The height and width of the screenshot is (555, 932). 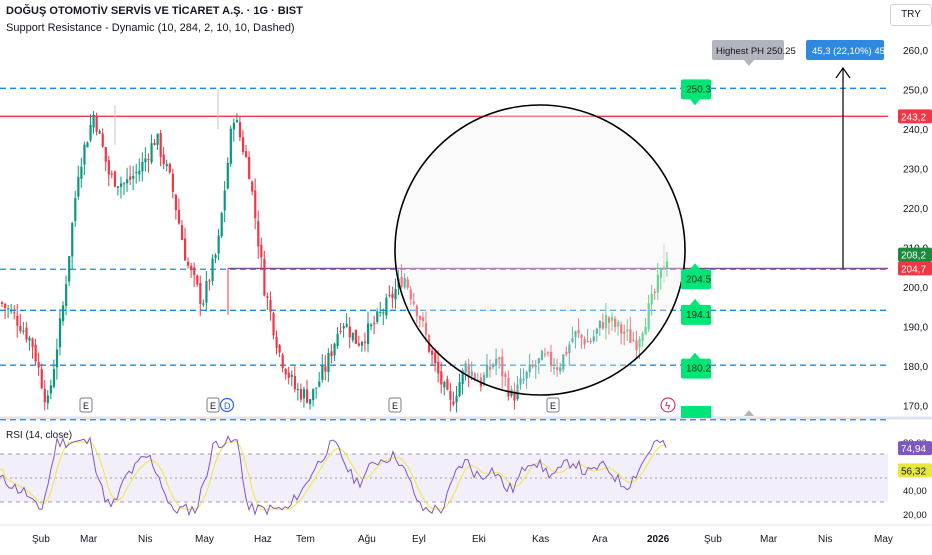 What do you see at coordinates (915, 209) in the screenshot?
I see `price-axis-tick: 220,0` at bounding box center [915, 209].